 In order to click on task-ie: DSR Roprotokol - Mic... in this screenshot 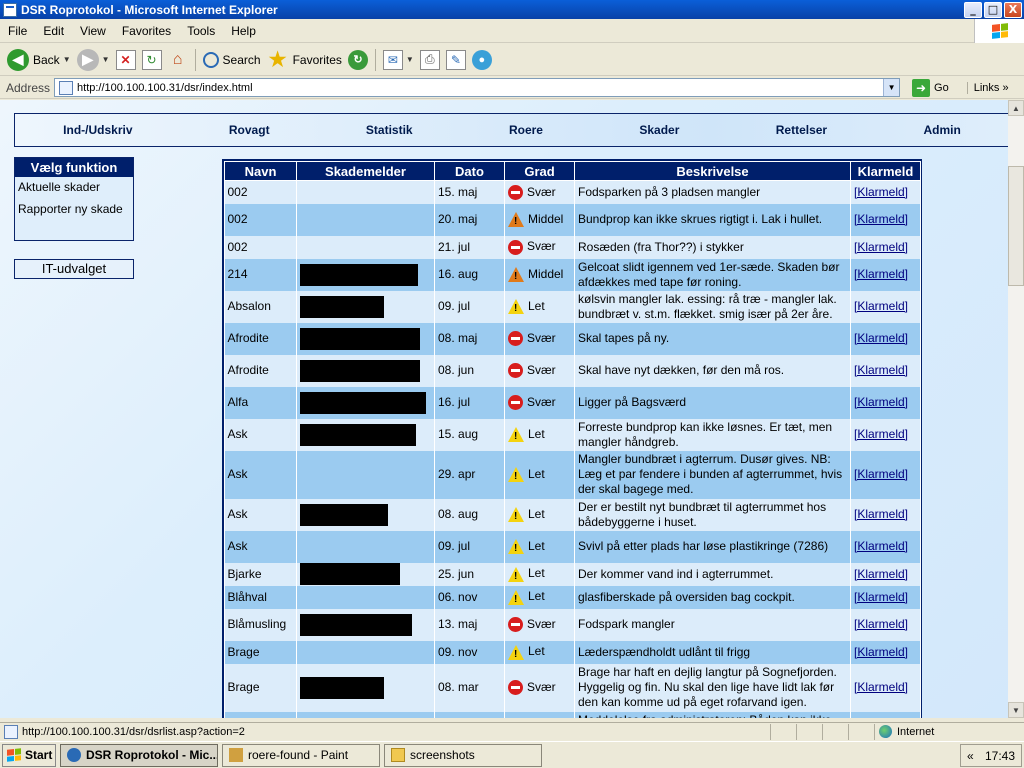, I will do `click(139, 755)`.